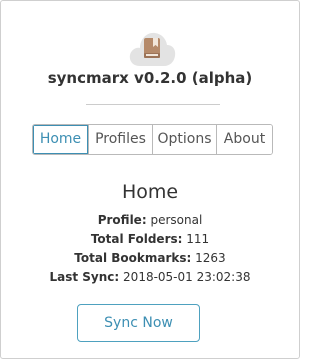  What do you see at coordinates (122, 220) in the screenshot?
I see `profile-label: Profile:` at bounding box center [122, 220].